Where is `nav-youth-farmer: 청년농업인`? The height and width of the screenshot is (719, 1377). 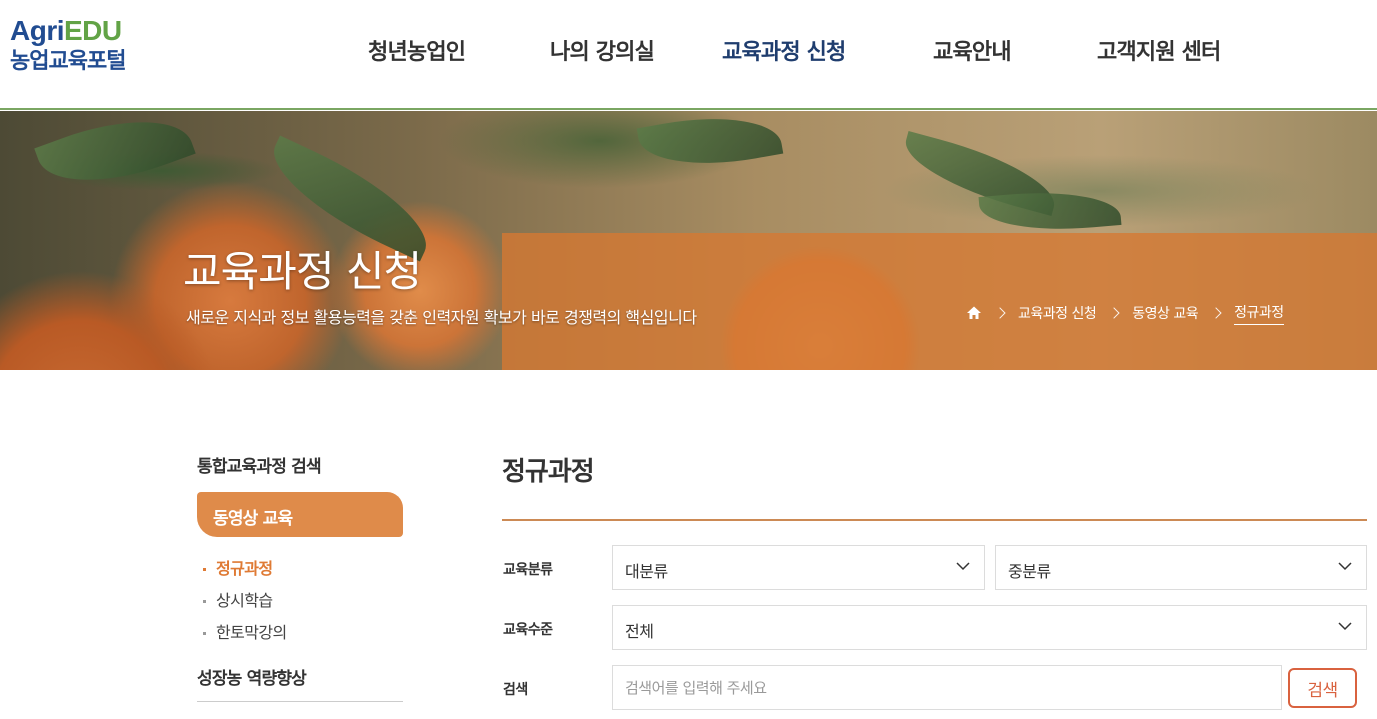
nav-youth-farmer: 청년농업인 is located at coordinates (417, 50).